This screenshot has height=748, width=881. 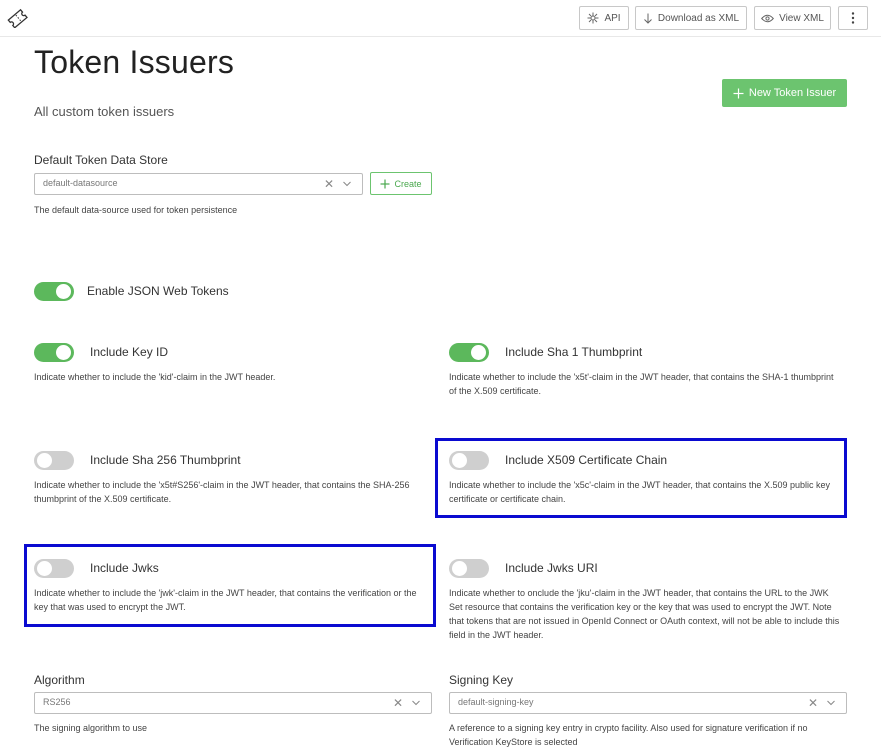 What do you see at coordinates (57, 702) in the screenshot?
I see `algorithm-value: RS256` at bounding box center [57, 702].